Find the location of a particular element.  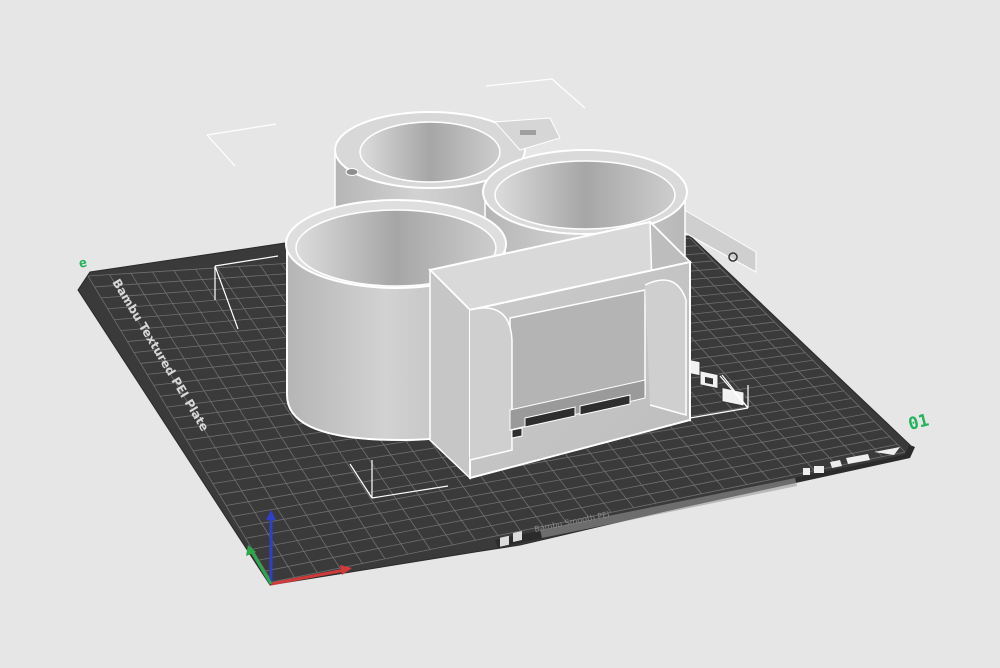

plate-icon is located at coordinates (517, 536).